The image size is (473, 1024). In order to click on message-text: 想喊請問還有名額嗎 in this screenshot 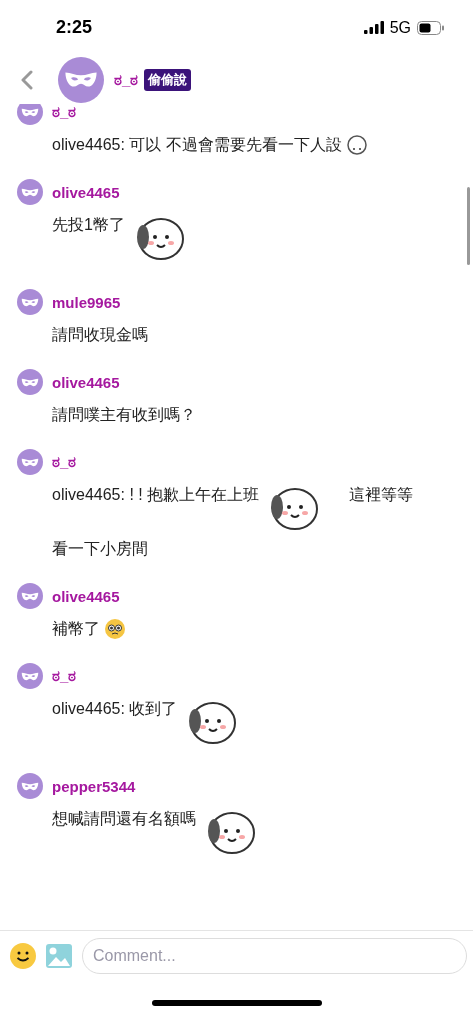, I will do `click(124, 819)`.